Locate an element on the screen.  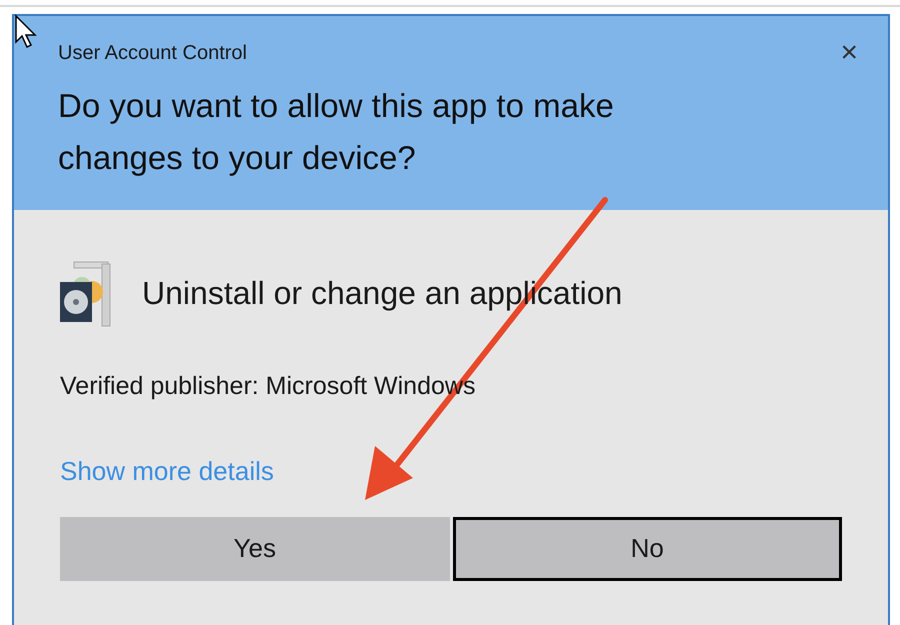
dialog-button: No is located at coordinates (647, 548).